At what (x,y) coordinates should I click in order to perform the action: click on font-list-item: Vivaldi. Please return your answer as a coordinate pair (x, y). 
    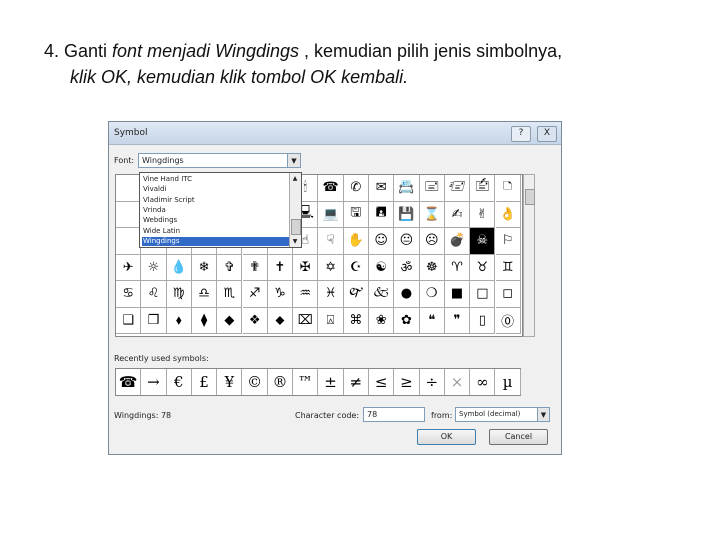
    Looking at the image, I should click on (215, 189).